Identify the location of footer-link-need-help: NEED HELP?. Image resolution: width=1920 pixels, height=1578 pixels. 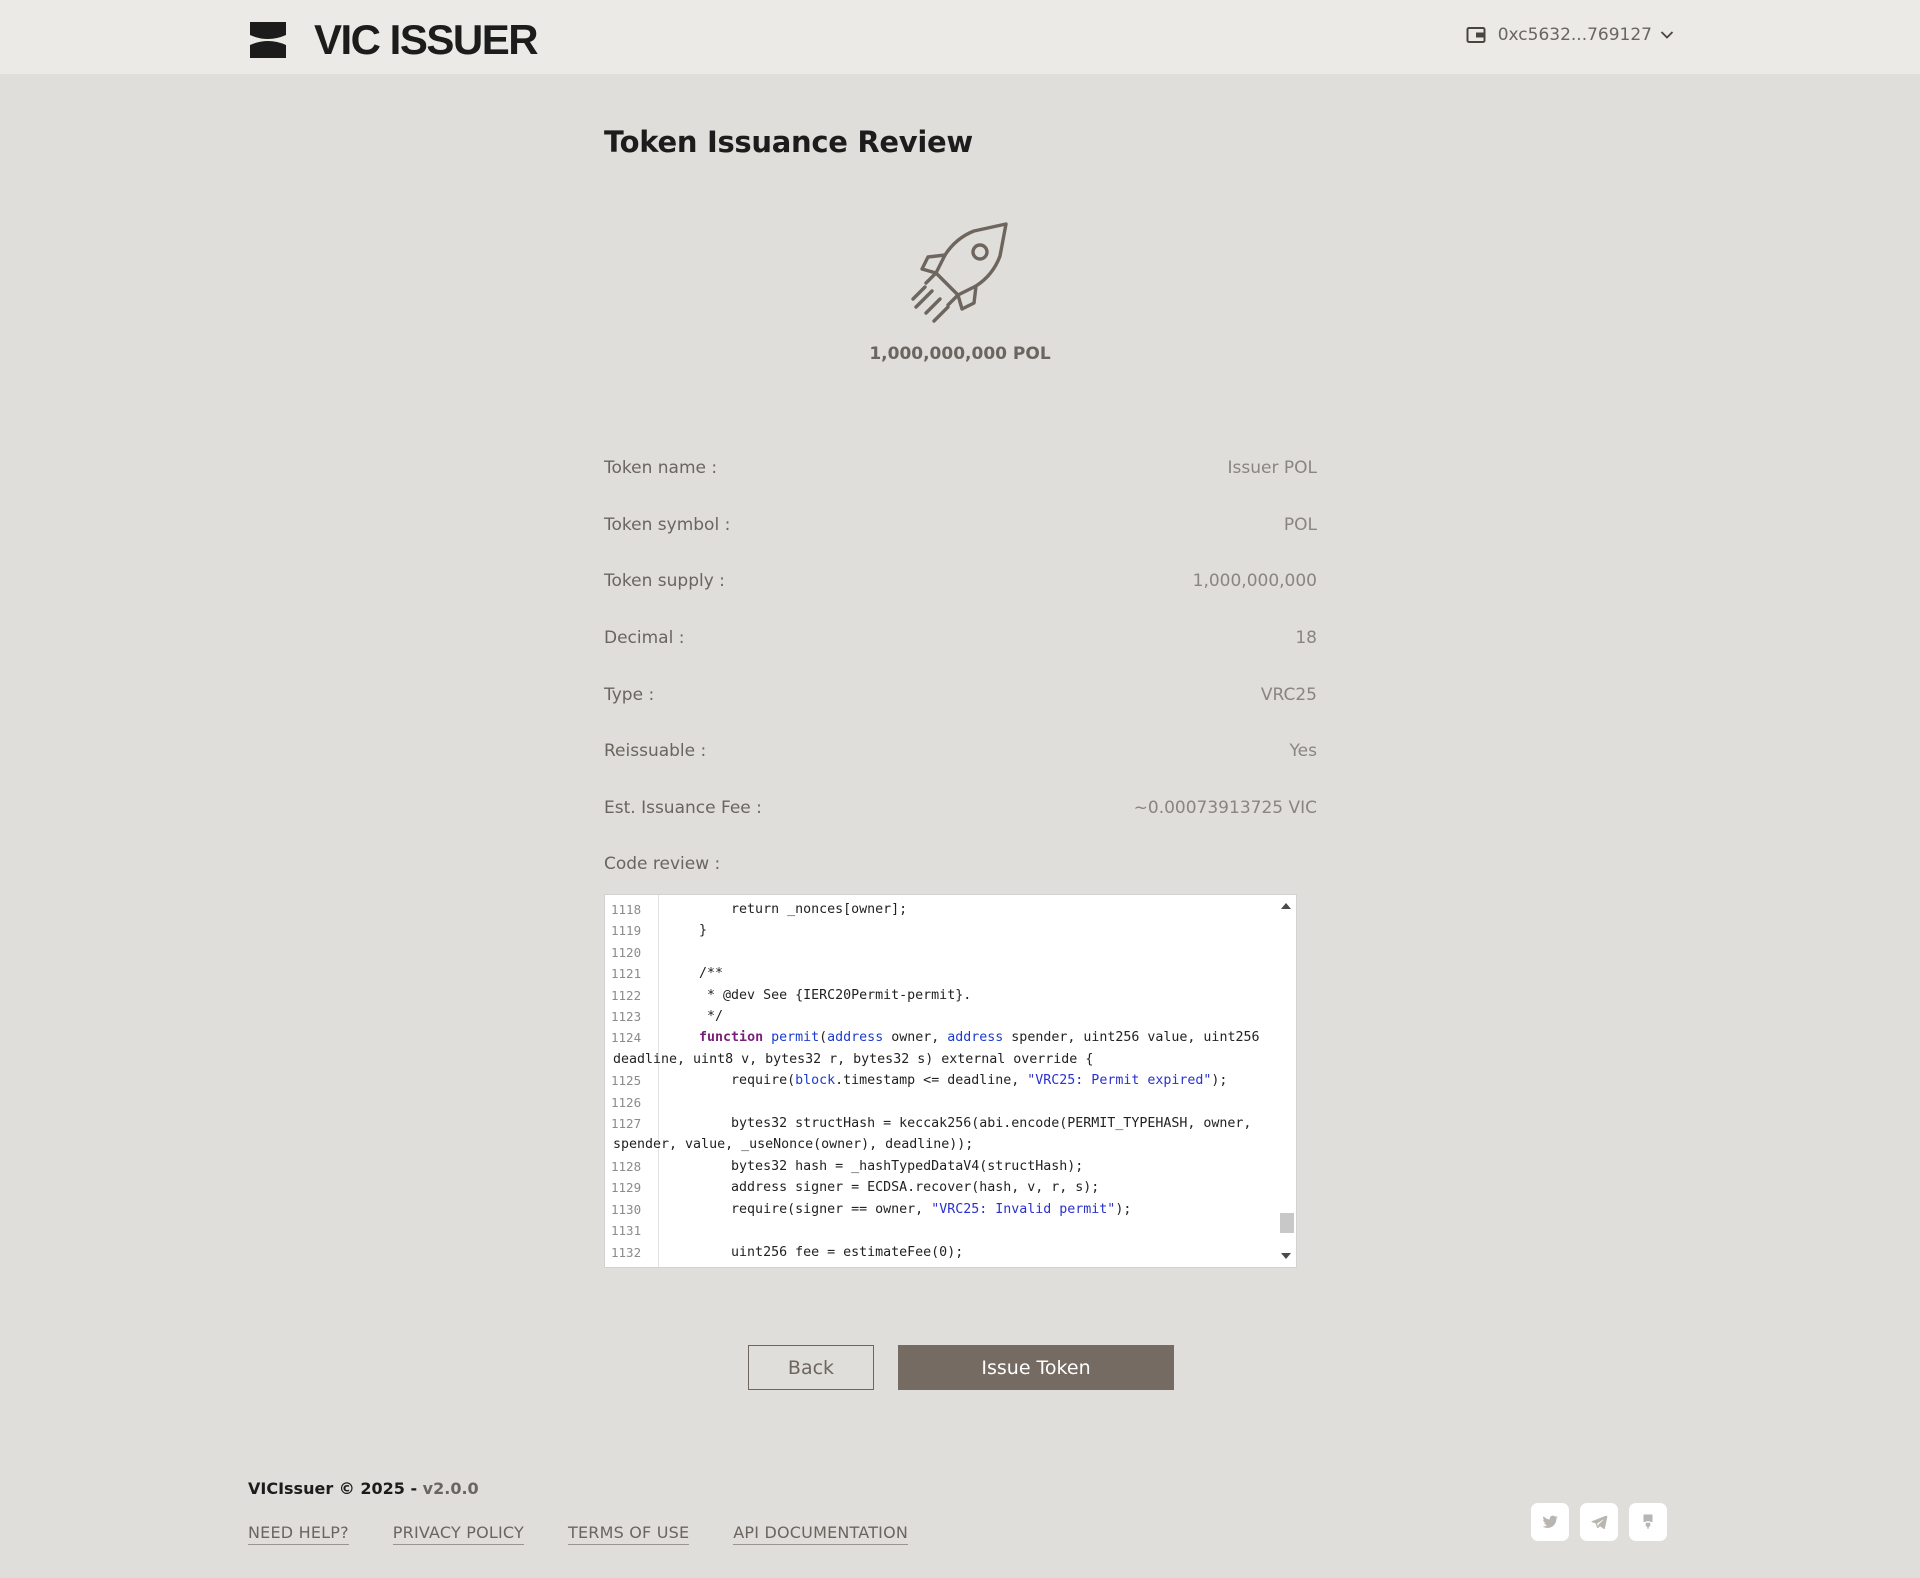
(298, 1534).